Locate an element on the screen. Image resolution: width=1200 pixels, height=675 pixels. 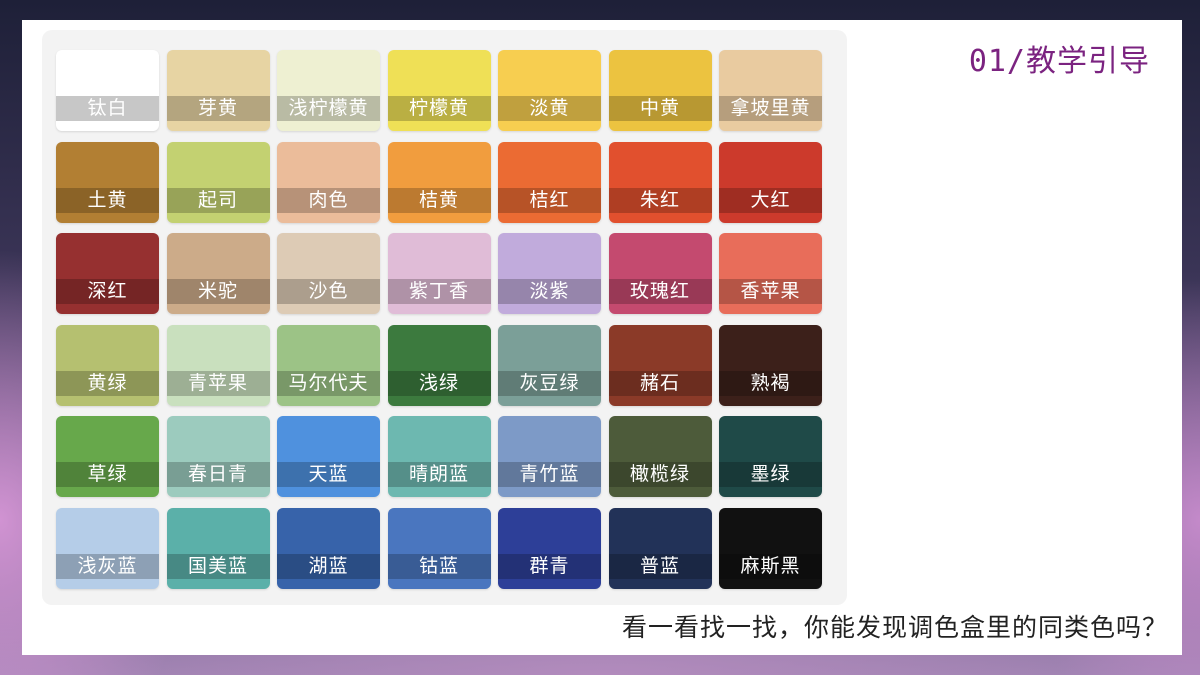
swatch-label: 灰豆绿 is located at coordinates (549, 383).